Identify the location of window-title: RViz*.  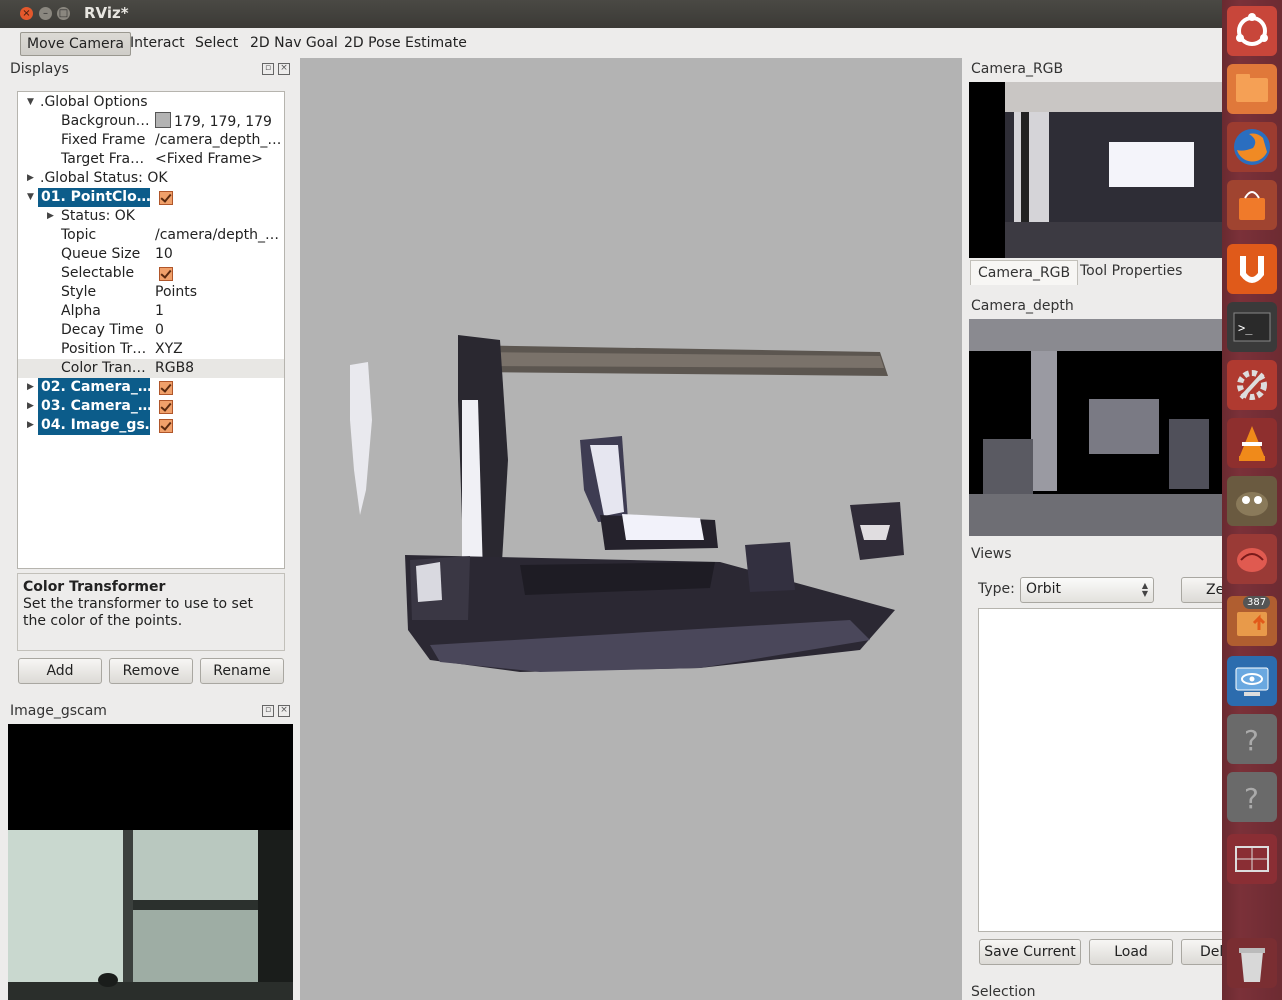
(106, 13).